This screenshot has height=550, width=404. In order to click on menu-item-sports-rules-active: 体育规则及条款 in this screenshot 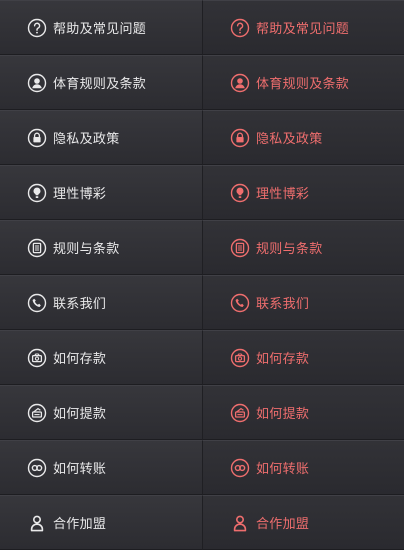, I will do `click(303, 82)`.